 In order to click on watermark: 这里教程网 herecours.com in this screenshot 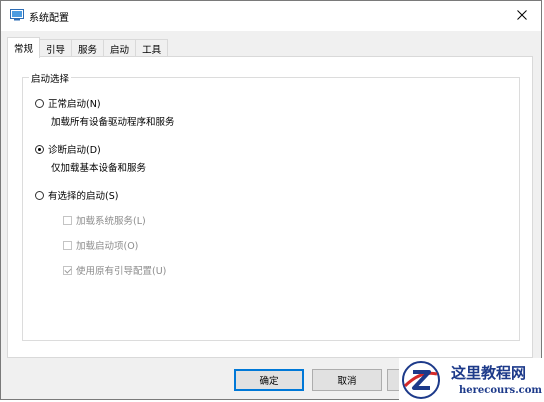, I will do `click(471, 380)`.